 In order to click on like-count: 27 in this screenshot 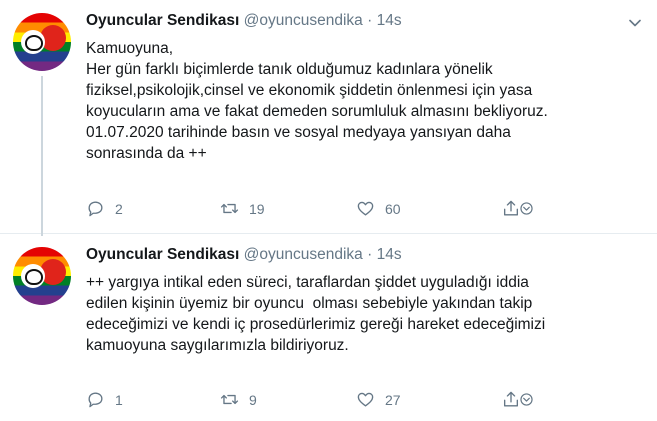, I will do `click(393, 399)`.